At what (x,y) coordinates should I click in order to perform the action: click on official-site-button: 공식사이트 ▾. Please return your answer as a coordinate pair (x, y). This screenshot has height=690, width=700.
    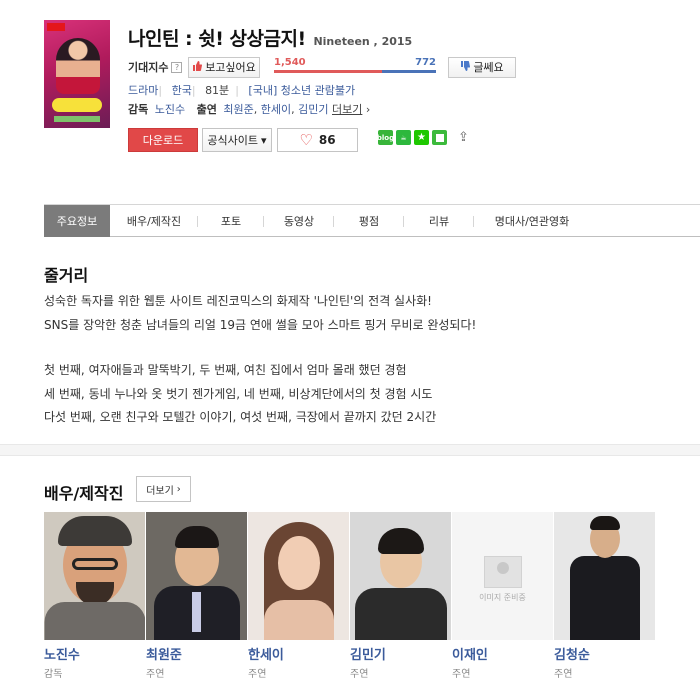
    Looking at the image, I should click on (237, 140).